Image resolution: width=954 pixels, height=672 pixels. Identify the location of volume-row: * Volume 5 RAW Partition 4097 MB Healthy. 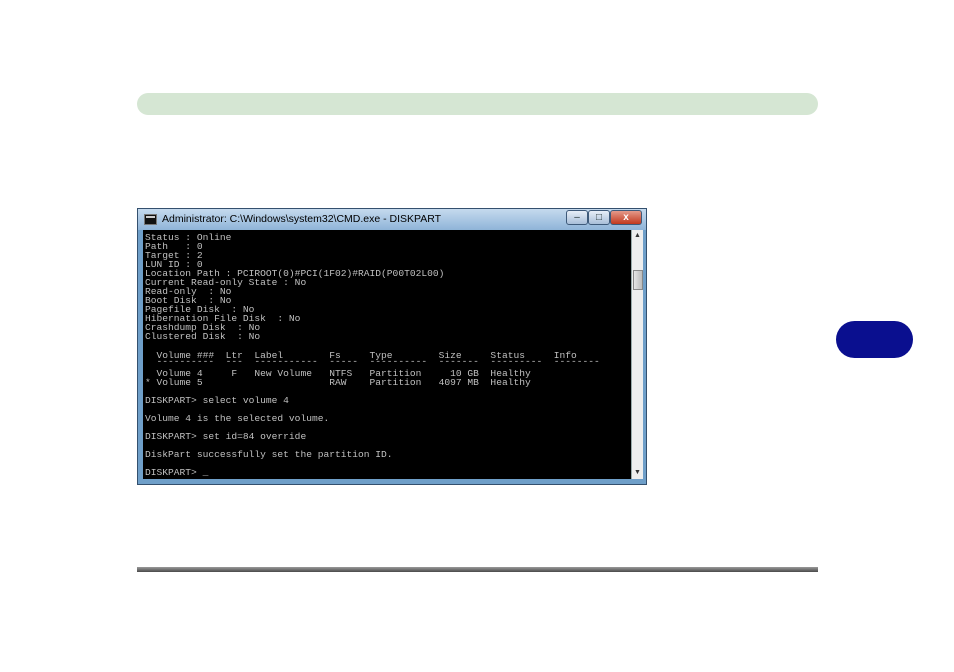
(338, 382).